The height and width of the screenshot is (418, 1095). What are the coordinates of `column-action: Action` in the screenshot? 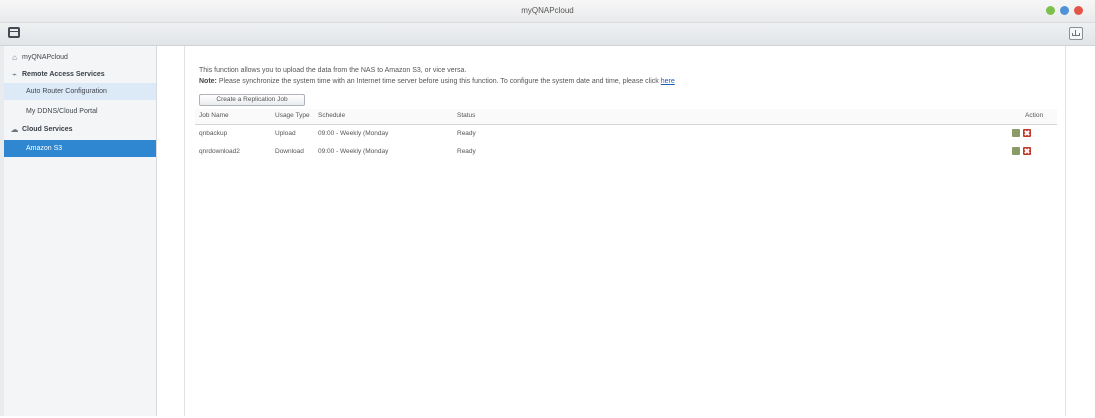 It's located at (1034, 115).